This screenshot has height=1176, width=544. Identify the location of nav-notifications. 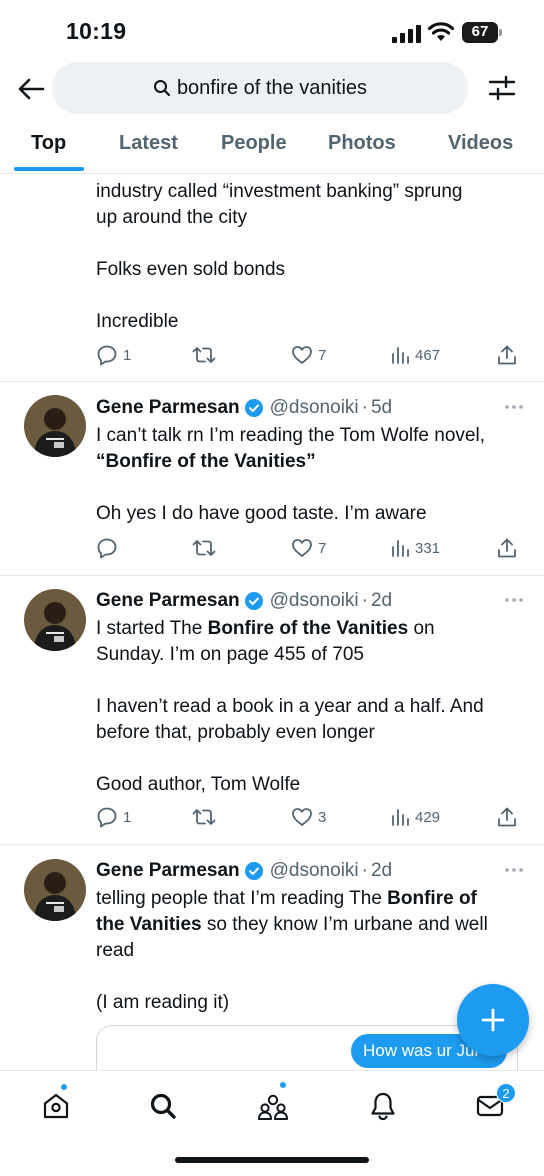
(383, 1106).